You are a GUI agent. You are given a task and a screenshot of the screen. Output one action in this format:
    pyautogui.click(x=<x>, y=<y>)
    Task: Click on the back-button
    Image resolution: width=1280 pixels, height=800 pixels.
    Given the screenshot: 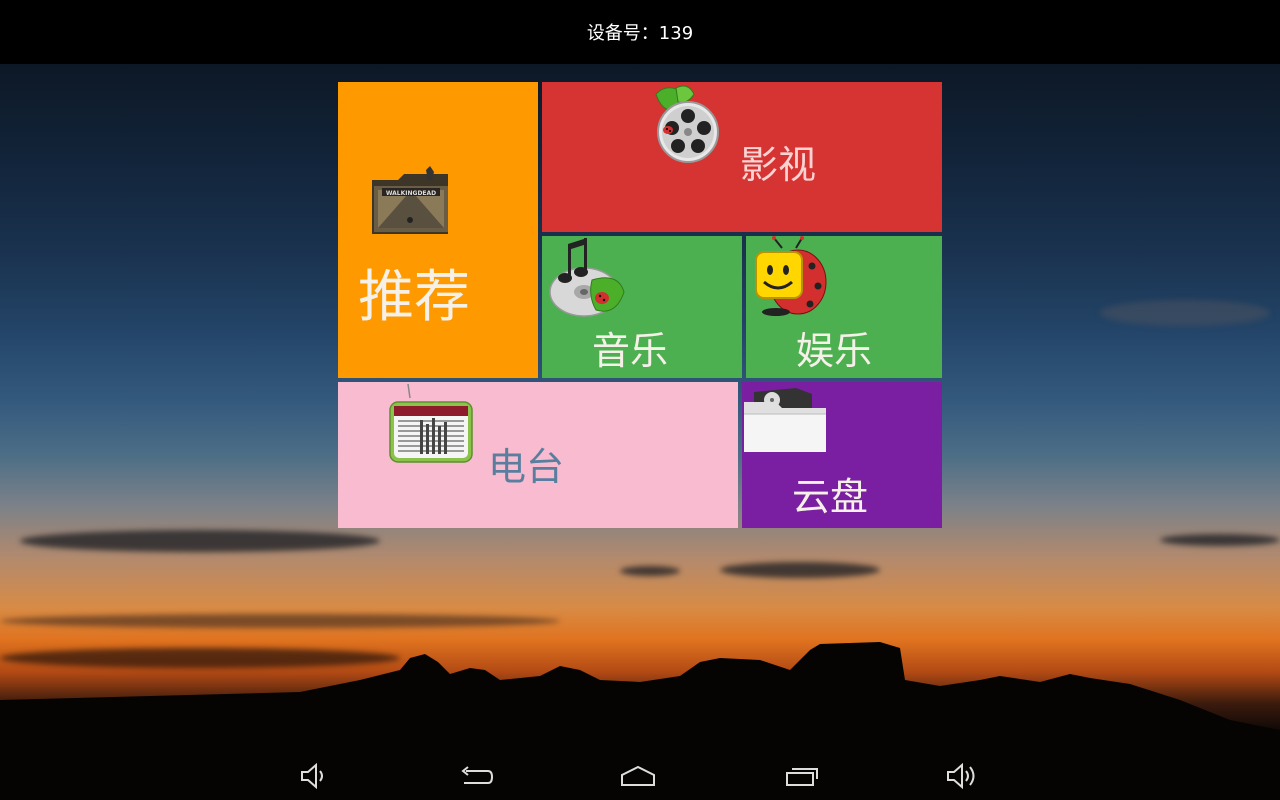 What is the action you would take?
    pyautogui.click(x=476, y=776)
    